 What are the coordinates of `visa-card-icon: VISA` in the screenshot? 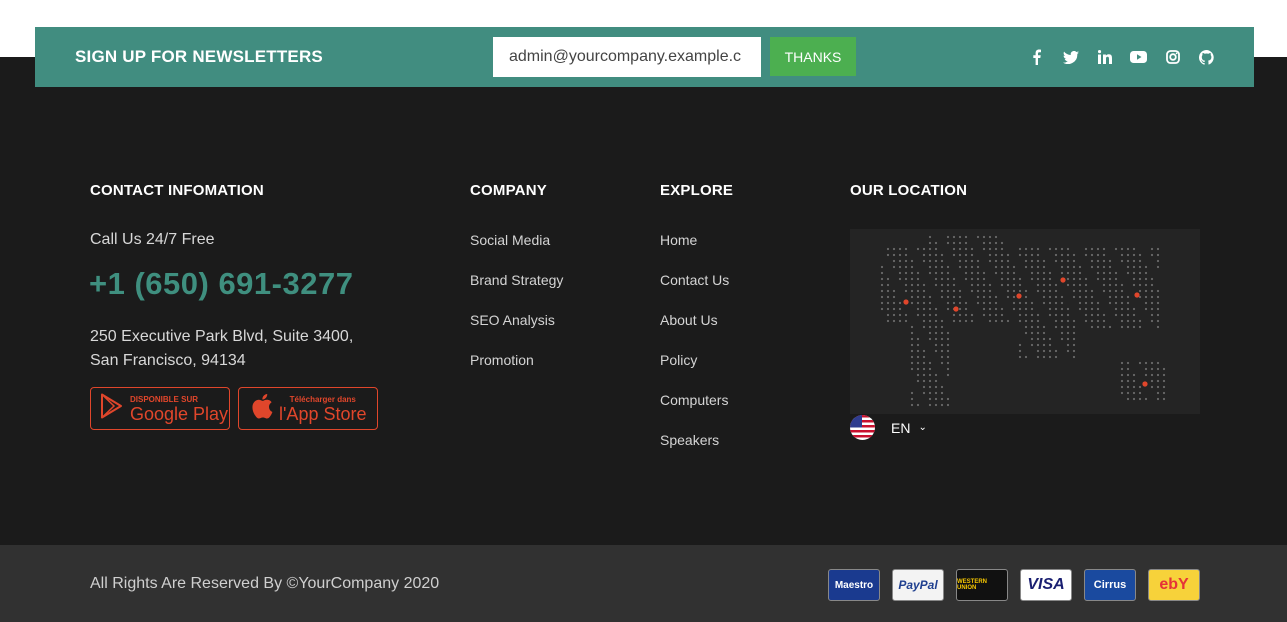 It's located at (1046, 585).